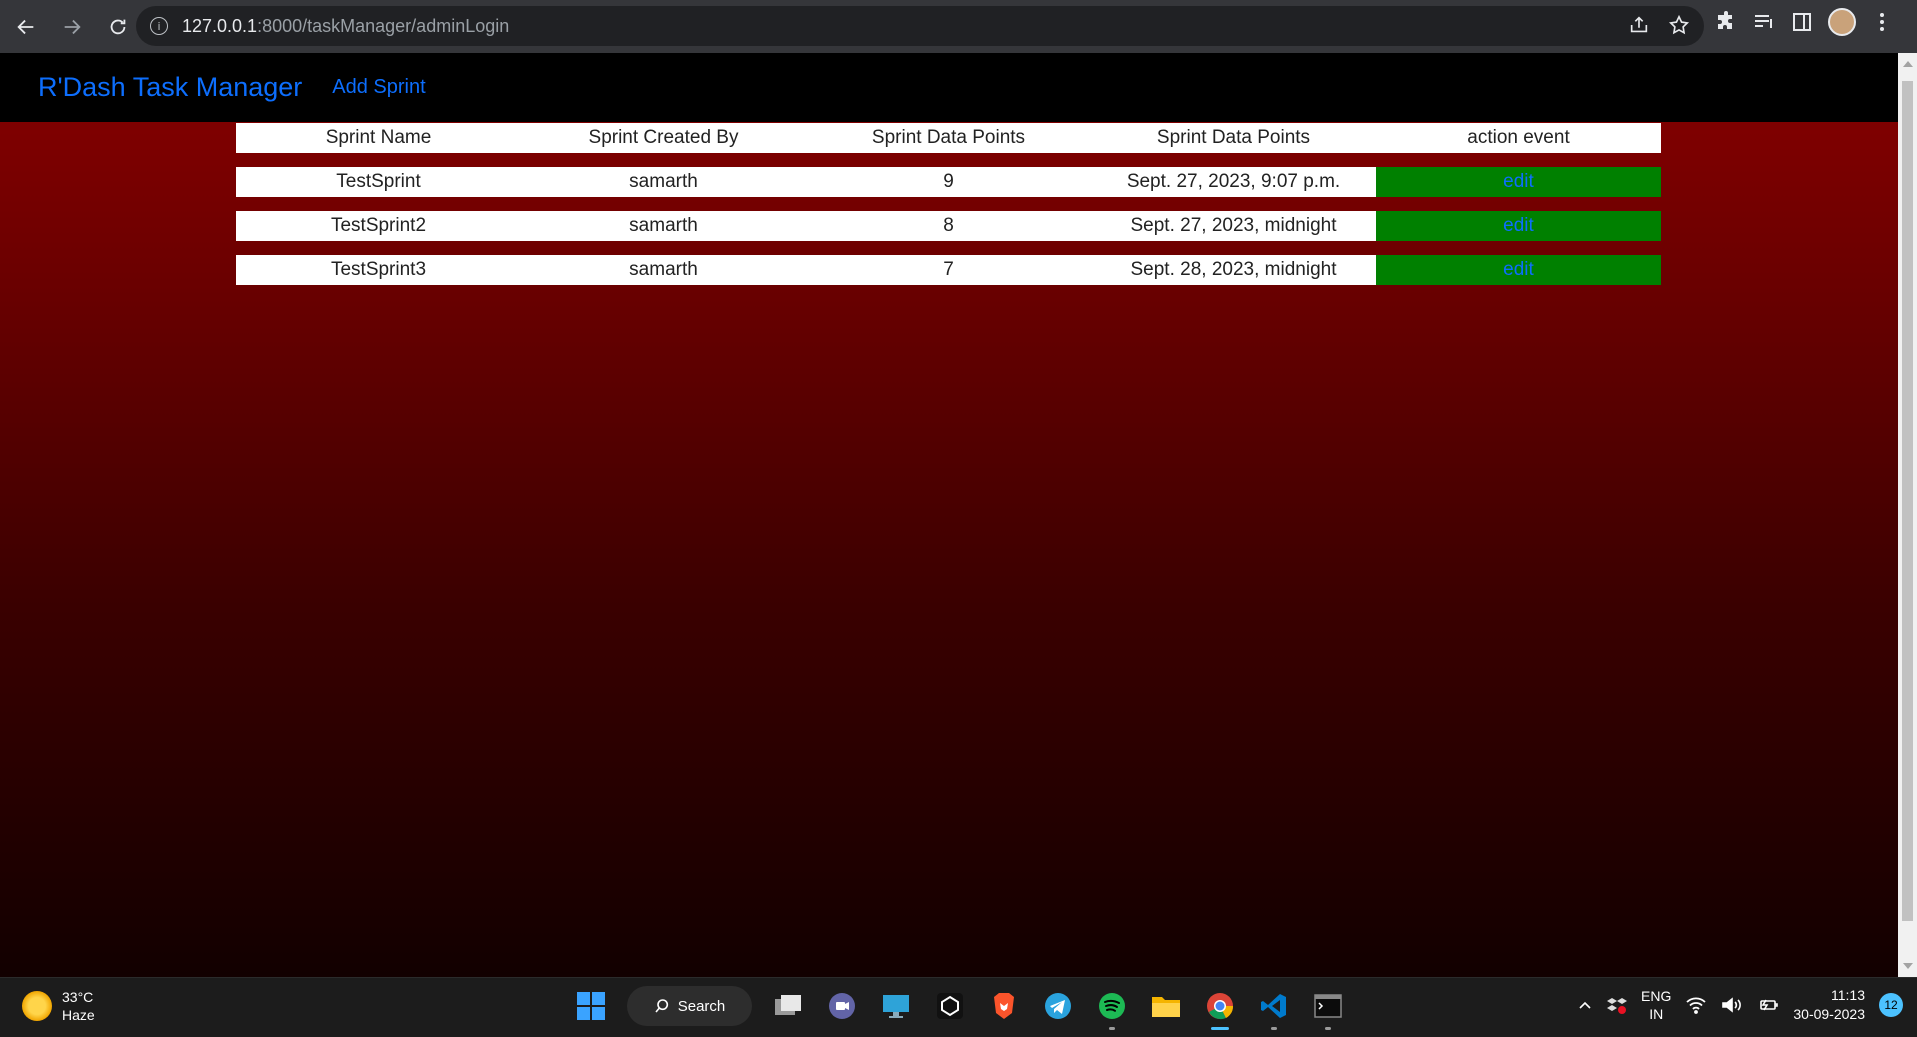 The width and height of the screenshot is (1917, 1037). What do you see at coordinates (1220, 1028) in the screenshot?
I see `active-indicator` at bounding box center [1220, 1028].